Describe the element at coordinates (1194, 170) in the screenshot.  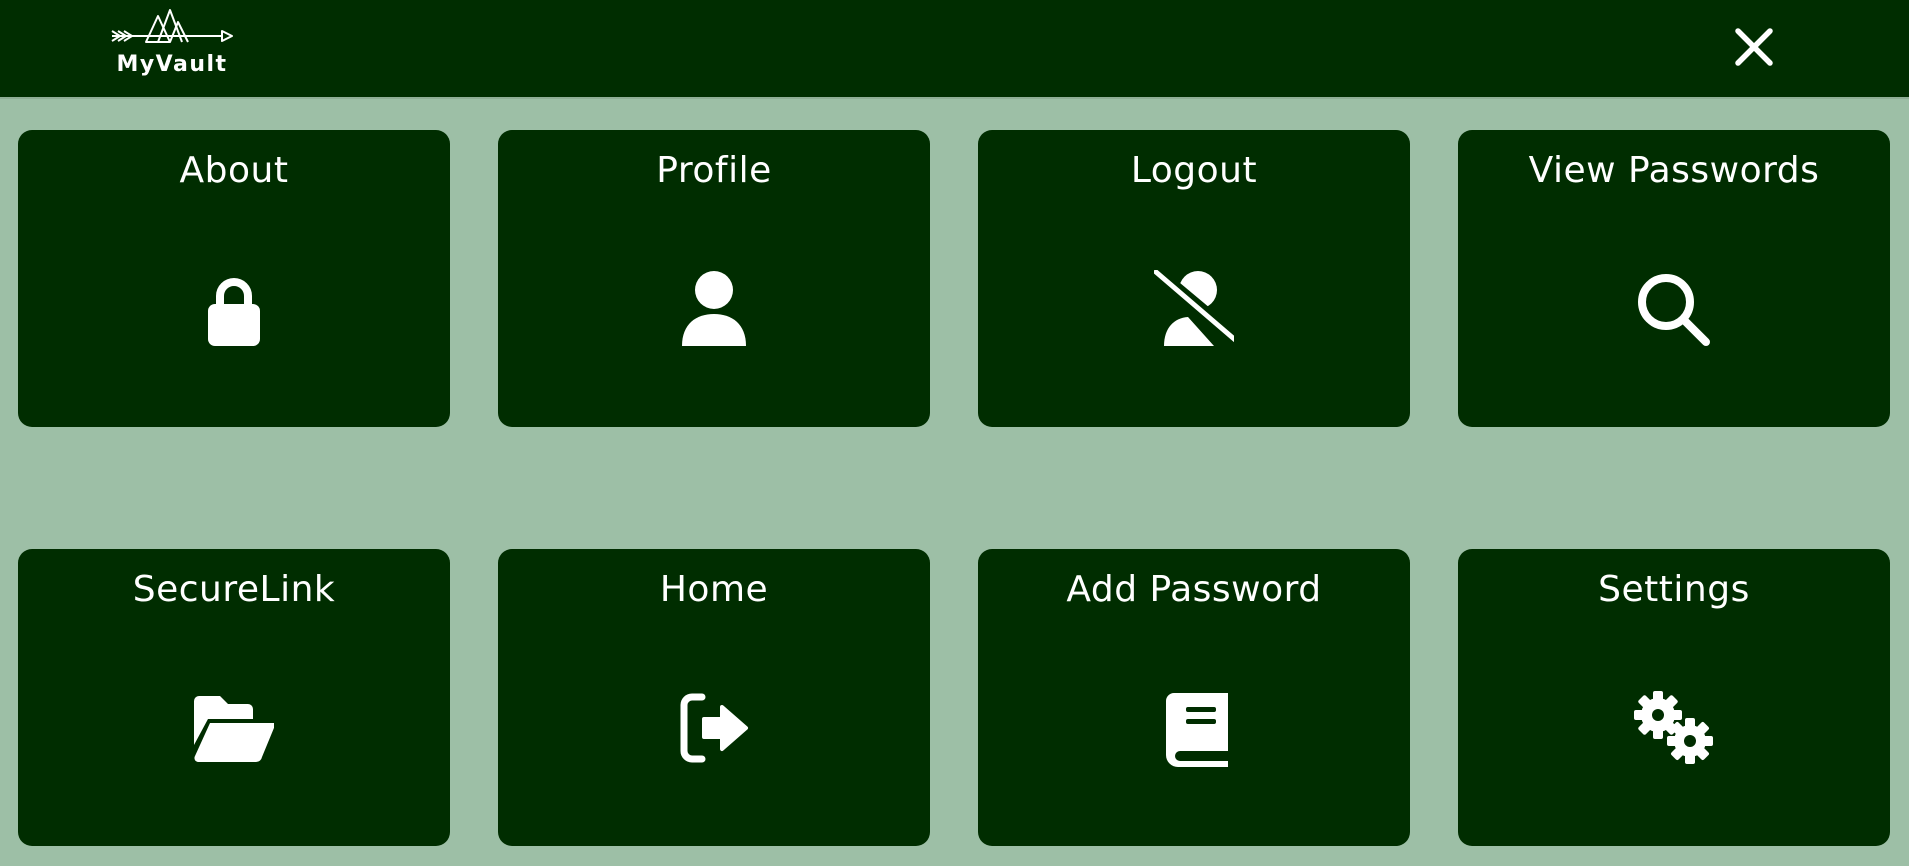
I see `tile-label: Logout` at that location.